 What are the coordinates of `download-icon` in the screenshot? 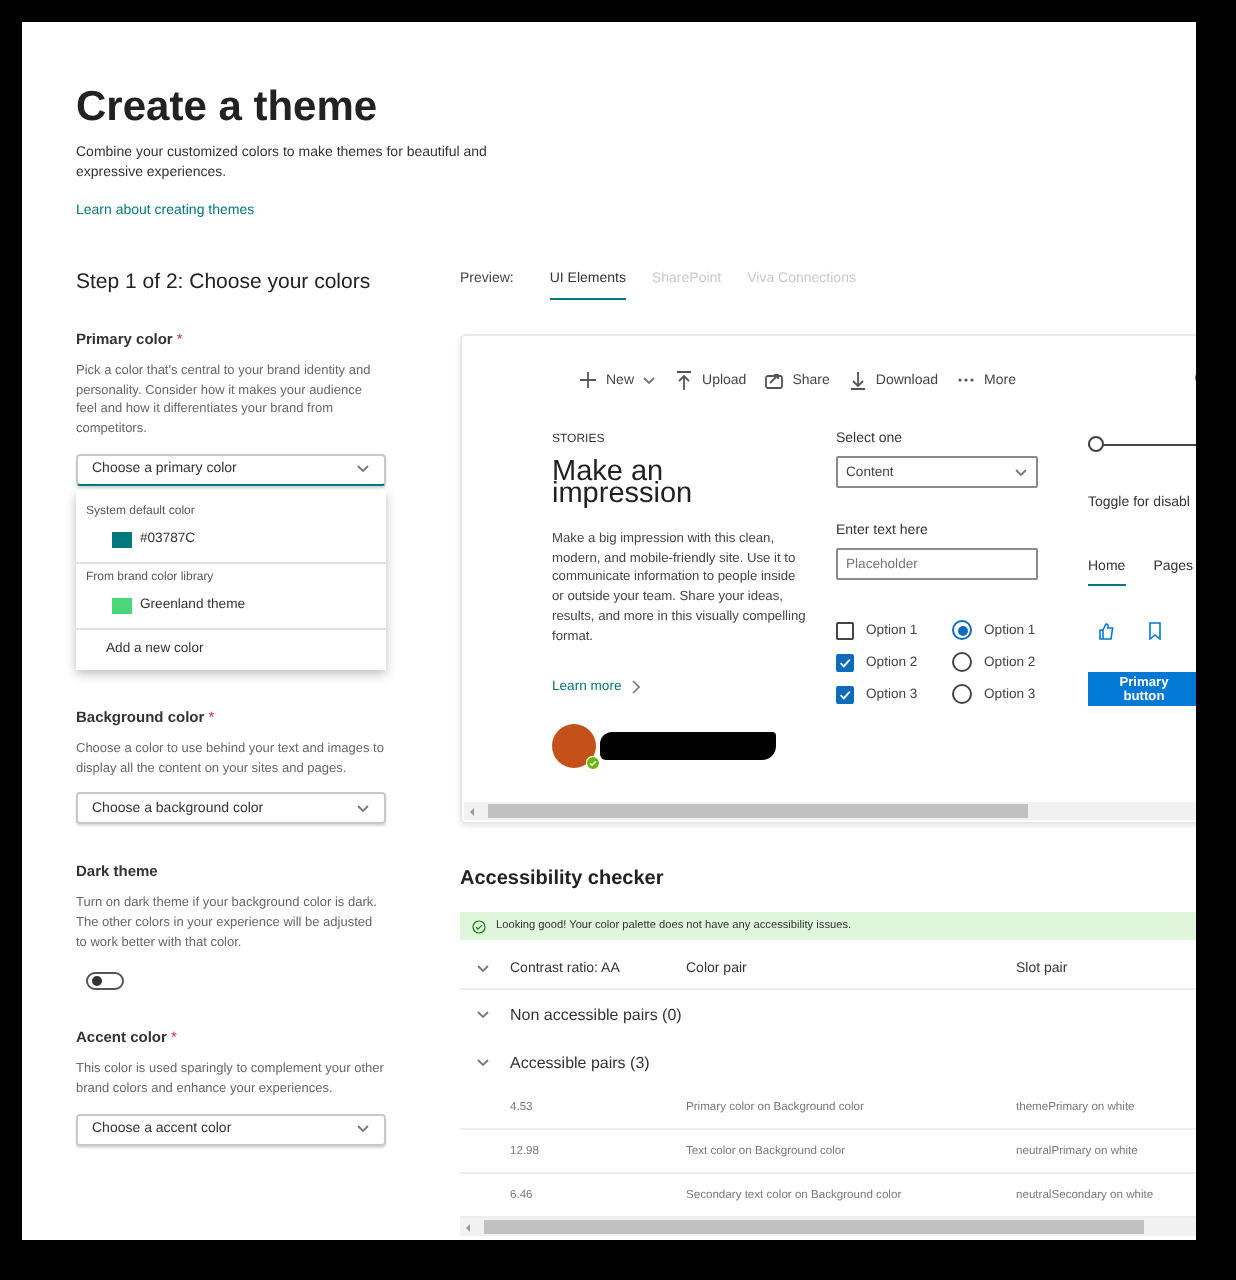 It's located at (857, 380).